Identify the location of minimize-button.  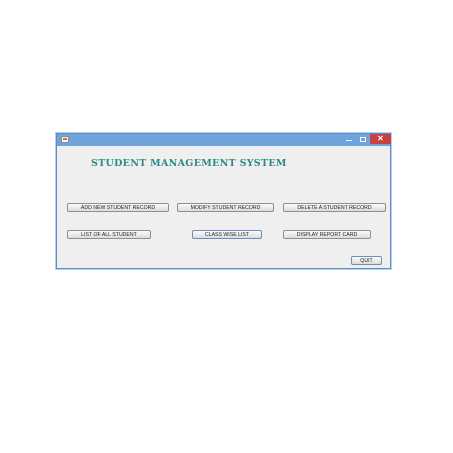
(349, 139).